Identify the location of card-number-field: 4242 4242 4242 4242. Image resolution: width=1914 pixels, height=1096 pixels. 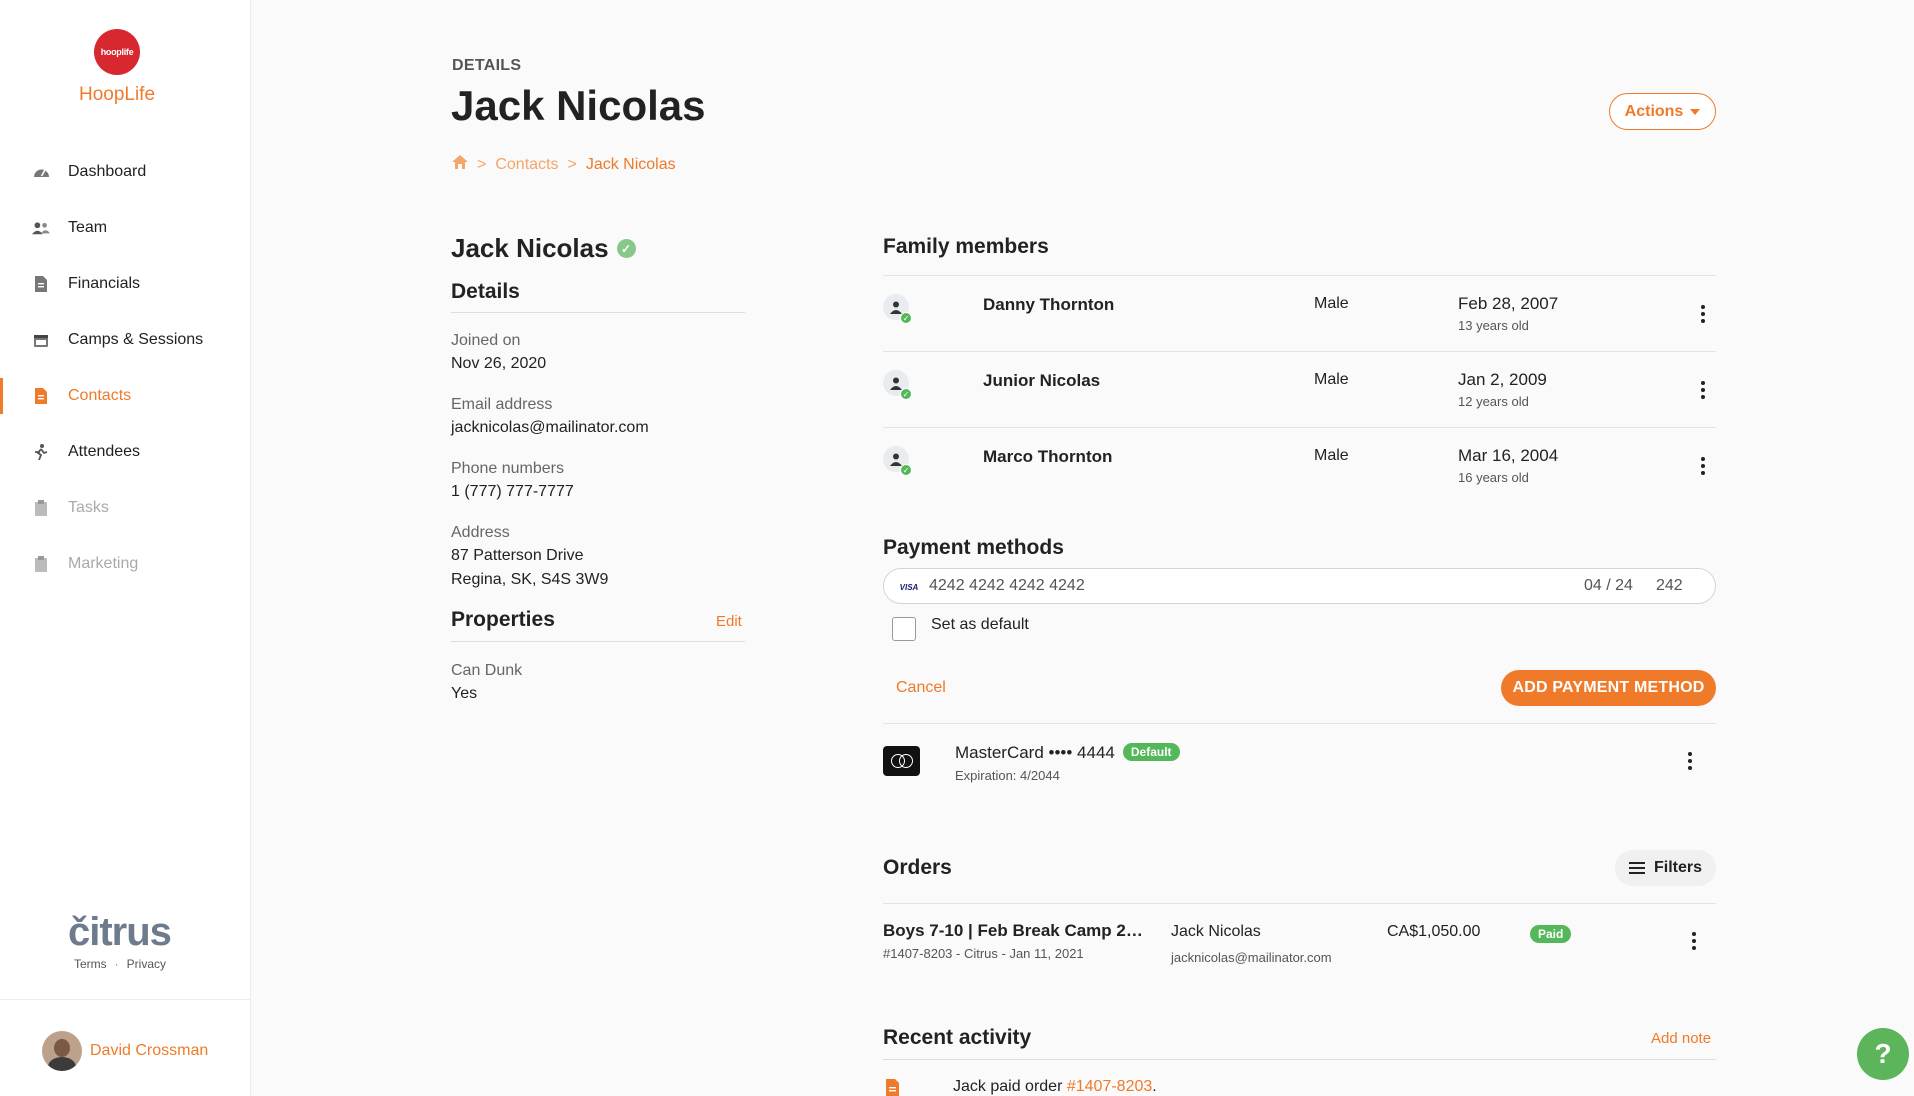
(1007, 586).